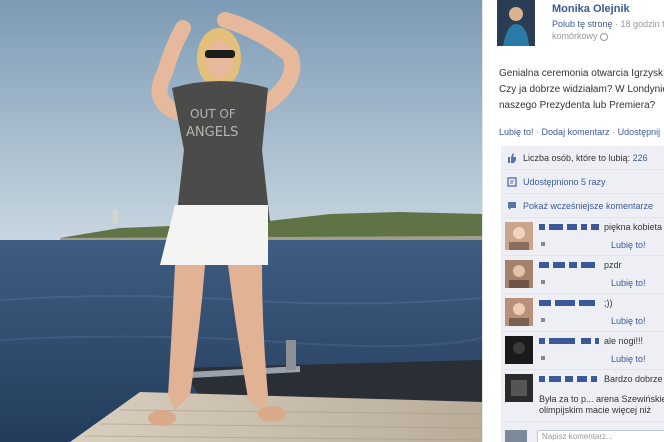 The image size is (664, 442). What do you see at coordinates (575, 36) in the screenshot?
I see `post-source: komórkowy` at bounding box center [575, 36].